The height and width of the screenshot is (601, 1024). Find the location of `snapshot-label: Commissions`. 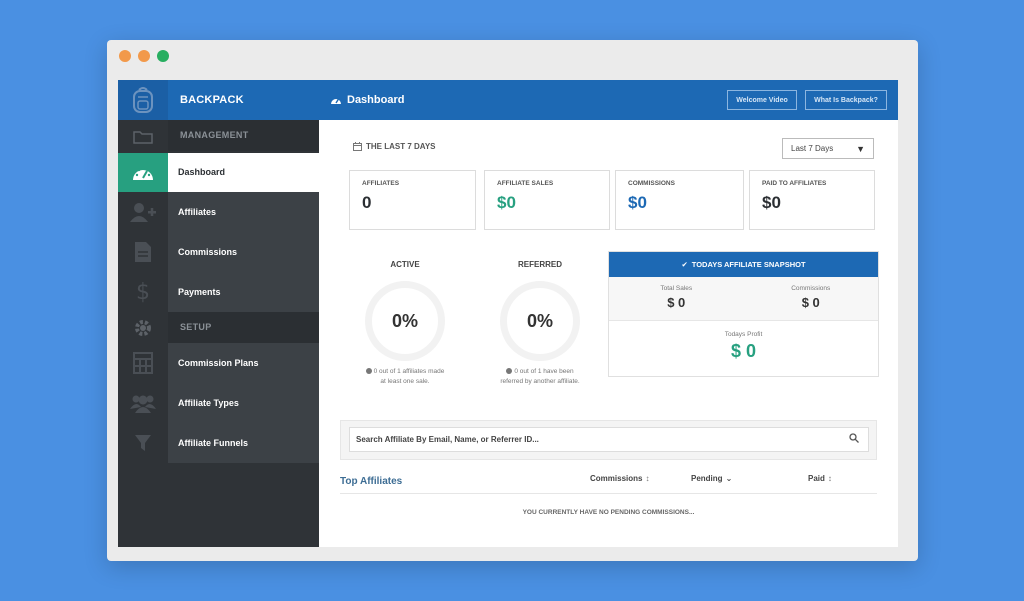

snapshot-label: Commissions is located at coordinates (811, 288).